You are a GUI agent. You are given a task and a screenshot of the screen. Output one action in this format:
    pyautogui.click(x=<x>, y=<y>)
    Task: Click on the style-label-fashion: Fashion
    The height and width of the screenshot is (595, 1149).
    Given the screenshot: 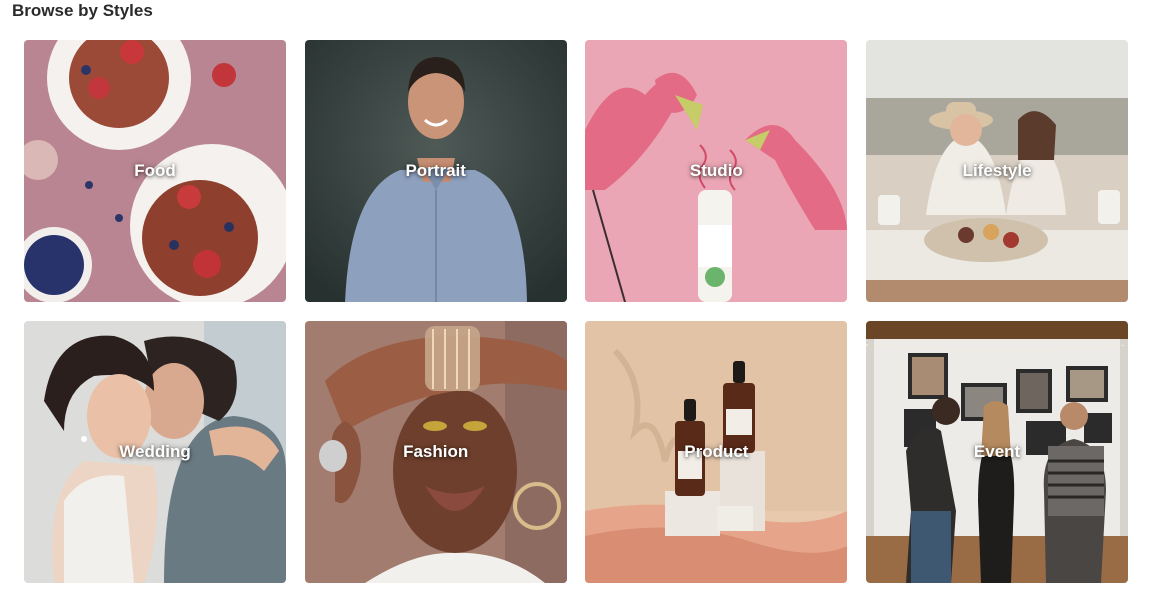 What is the action you would take?
    pyautogui.click(x=436, y=451)
    